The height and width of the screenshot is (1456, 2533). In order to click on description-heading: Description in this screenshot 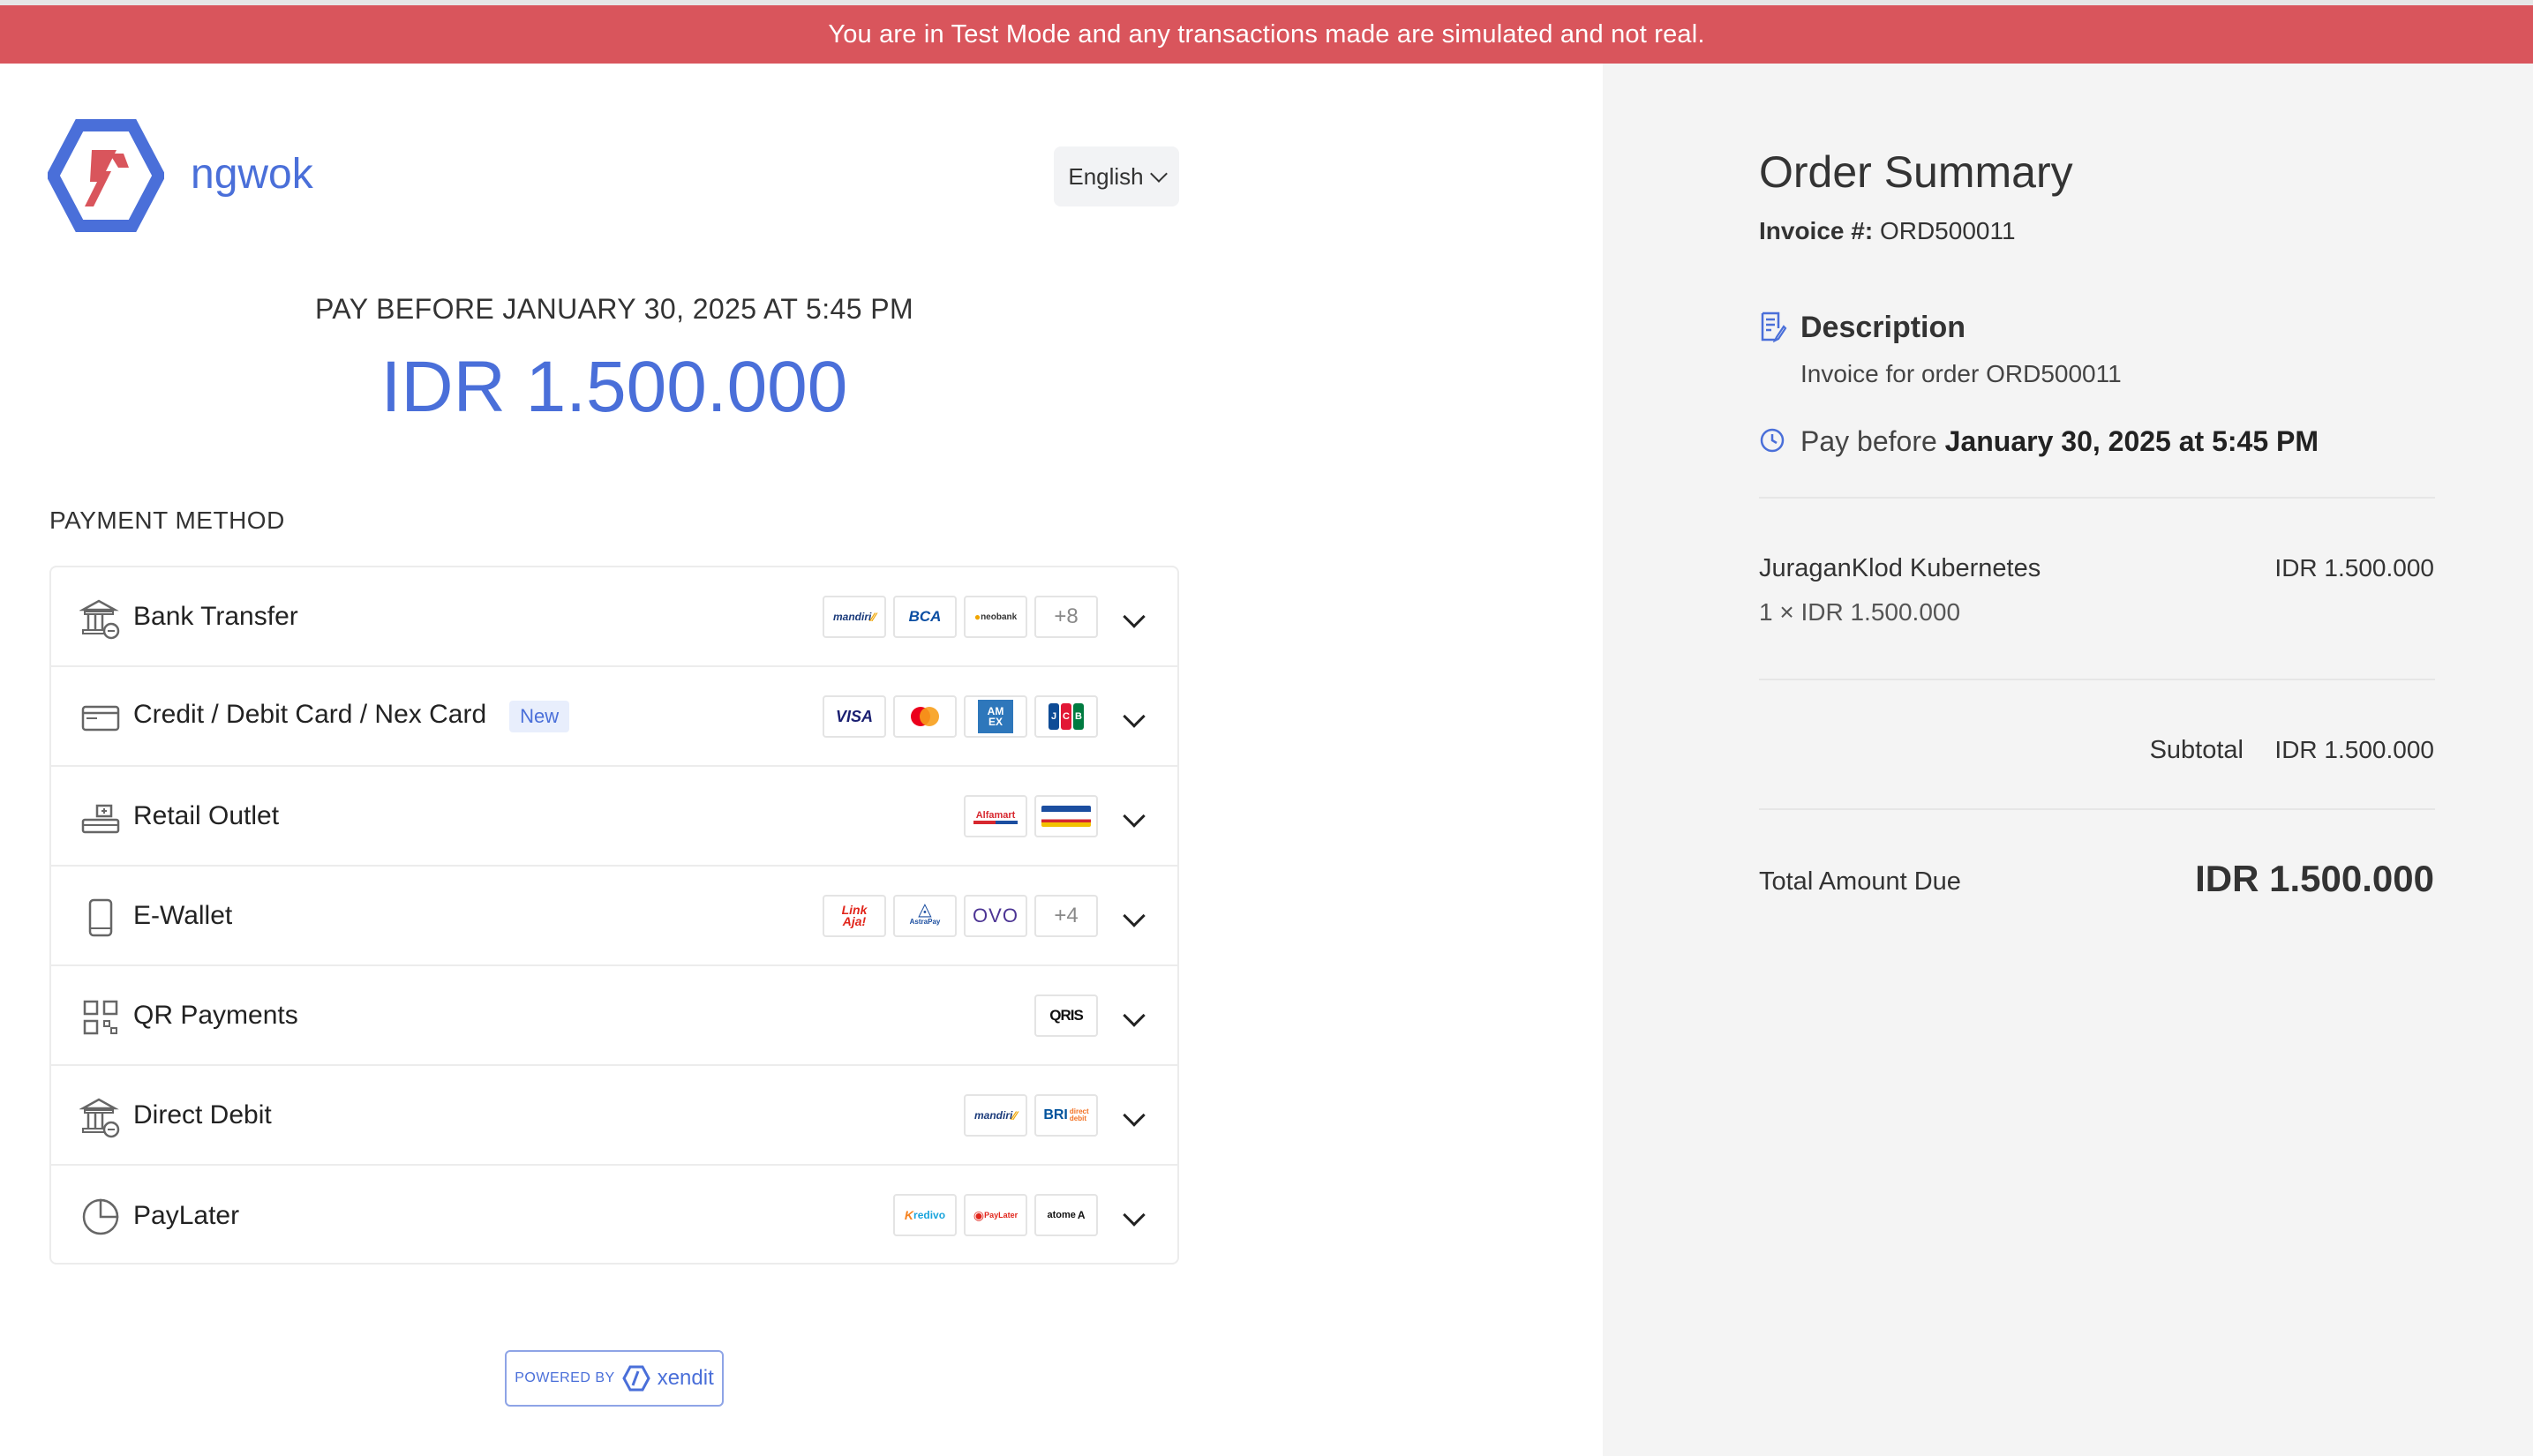, I will do `click(1883, 327)`.